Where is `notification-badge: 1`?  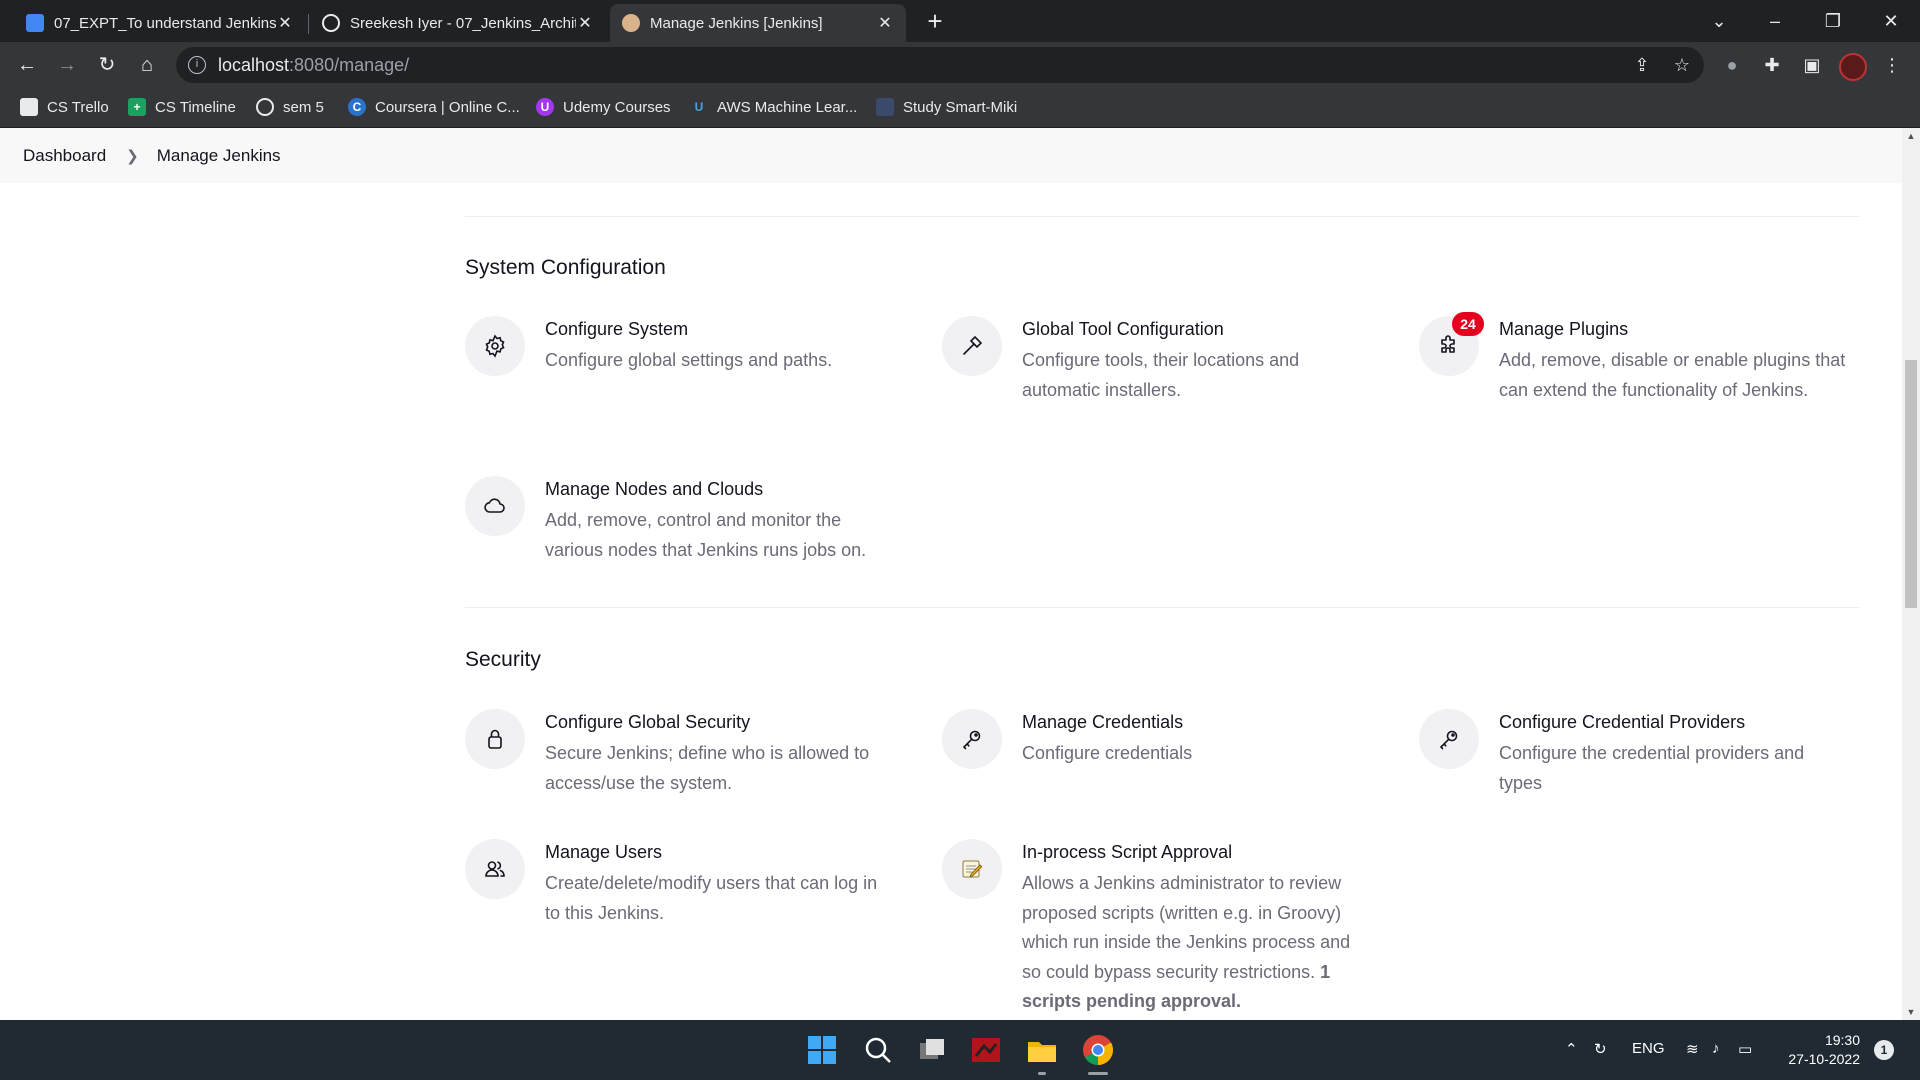
notification-badge: 1 is located at coordinates (1884, 1050).